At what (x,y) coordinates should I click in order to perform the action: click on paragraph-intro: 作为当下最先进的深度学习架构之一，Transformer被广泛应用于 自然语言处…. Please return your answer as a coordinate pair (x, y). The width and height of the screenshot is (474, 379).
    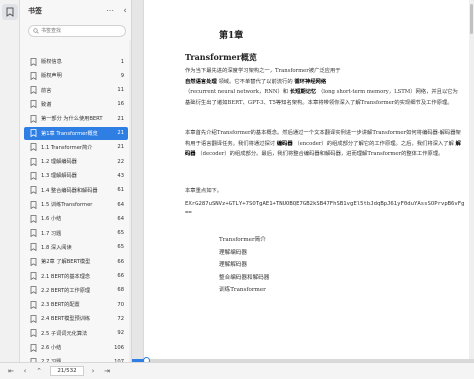
    Looking at the image, I should click on (321, 87).